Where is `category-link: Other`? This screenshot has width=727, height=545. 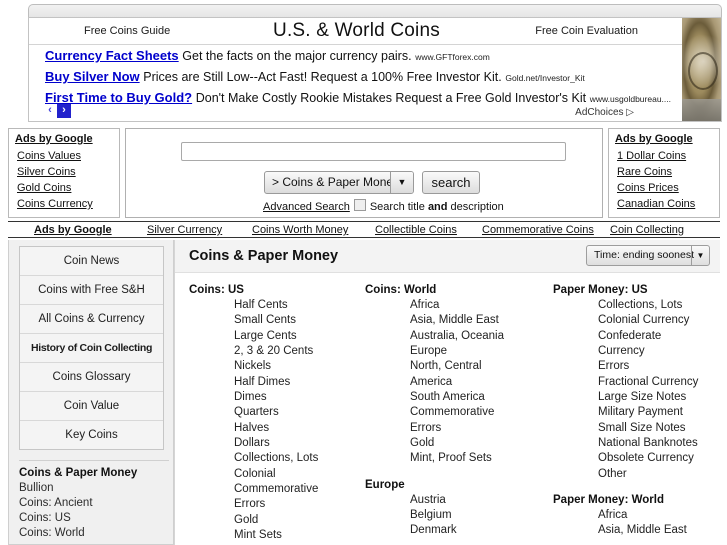 category-link: Other is located at coordinates (636, 474).